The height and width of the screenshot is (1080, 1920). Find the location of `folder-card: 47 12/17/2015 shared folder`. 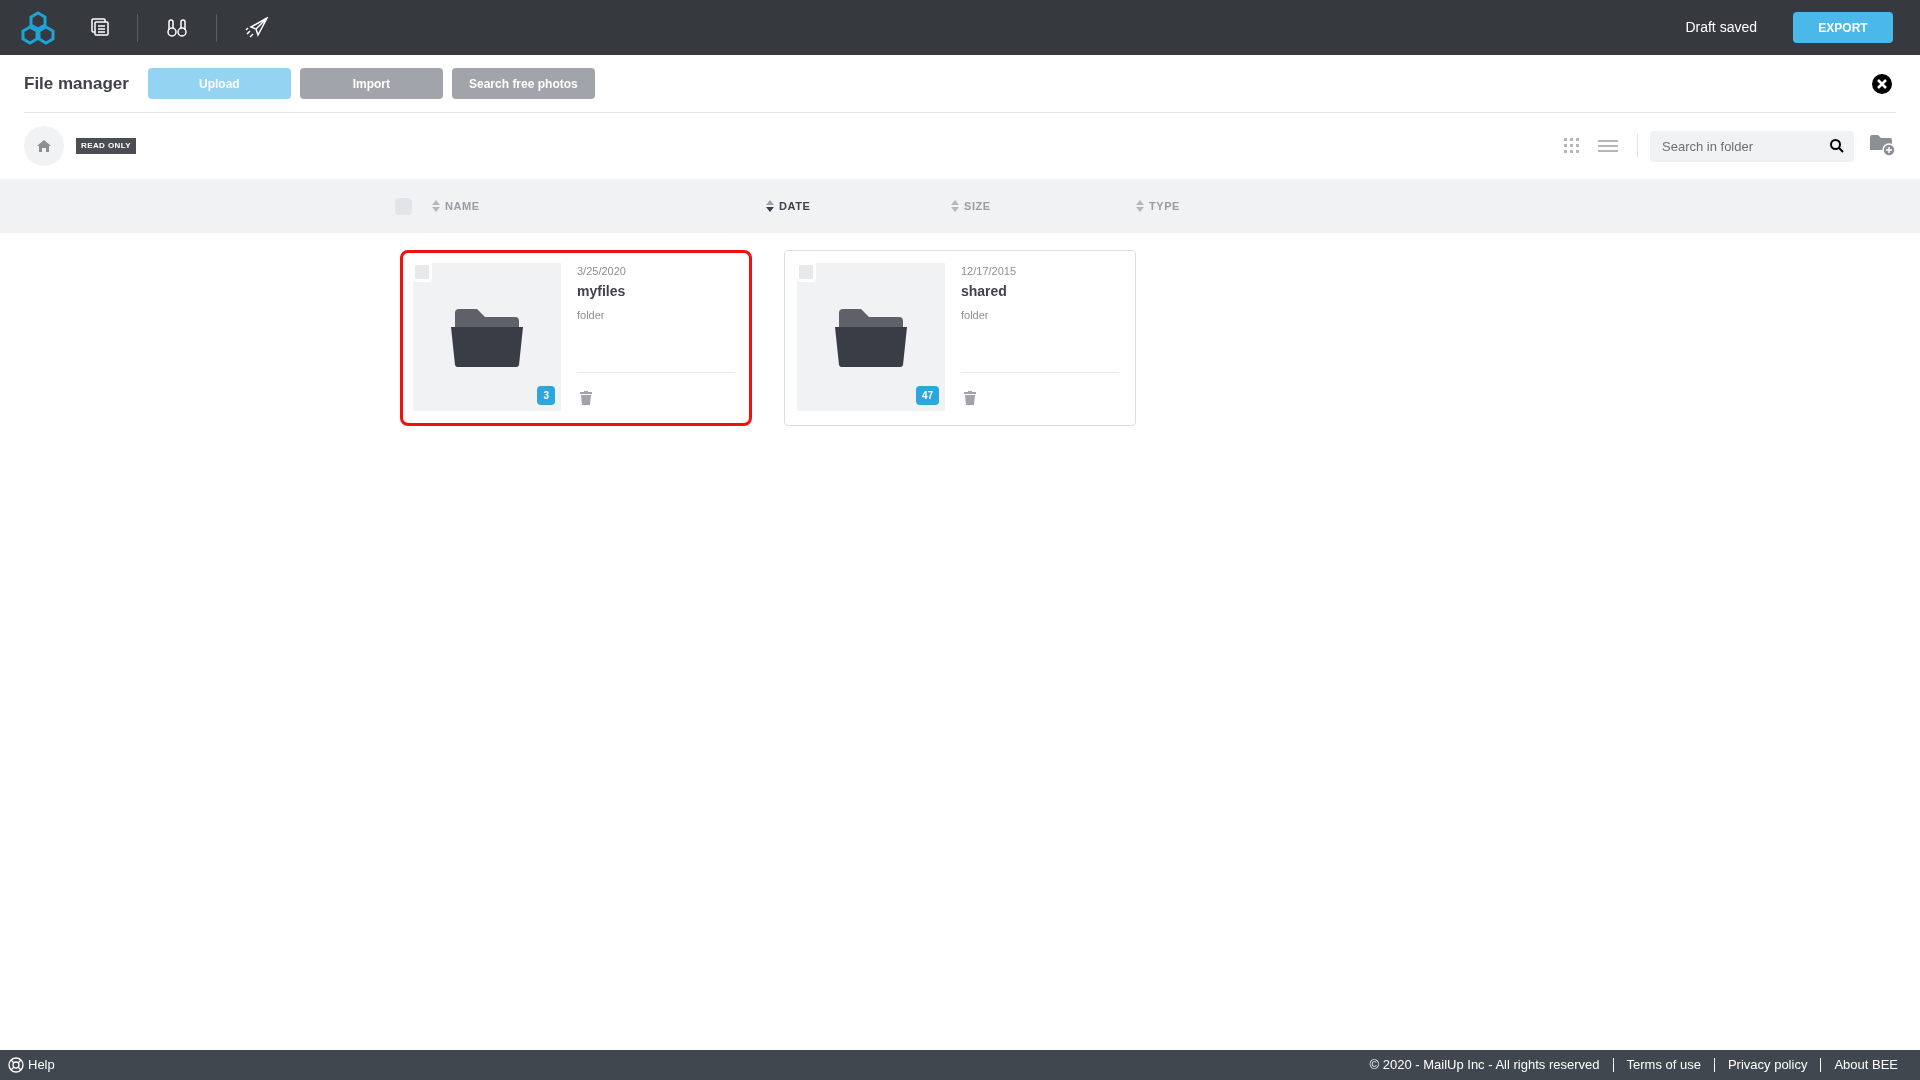

folder-card: 47 12/17/2015 shared folder is located at coordinates (960, 338).